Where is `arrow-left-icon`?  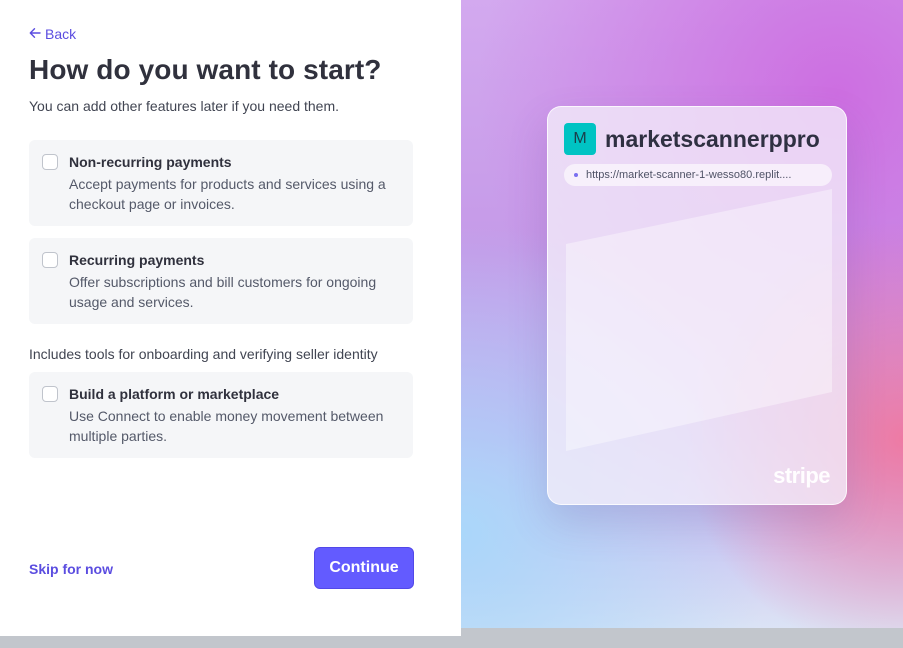
arrow-left-icon is located at coordinates (35, 34).